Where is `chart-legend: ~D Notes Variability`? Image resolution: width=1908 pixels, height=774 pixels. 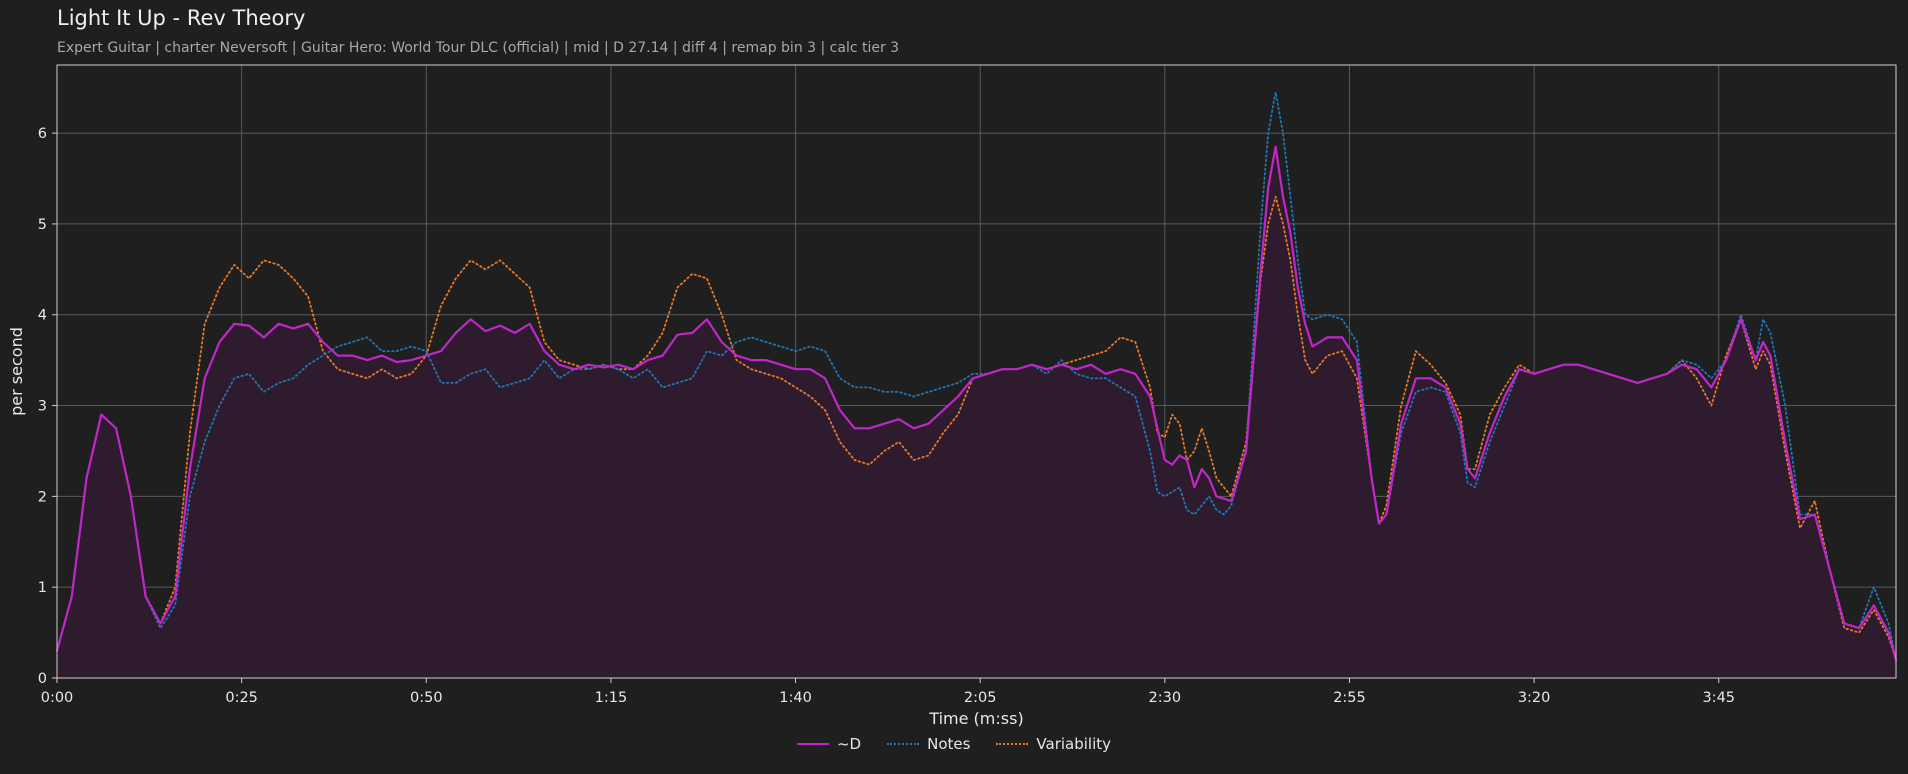
chart-legend: ~D Notes Variability is located at coordinates (954, 744).